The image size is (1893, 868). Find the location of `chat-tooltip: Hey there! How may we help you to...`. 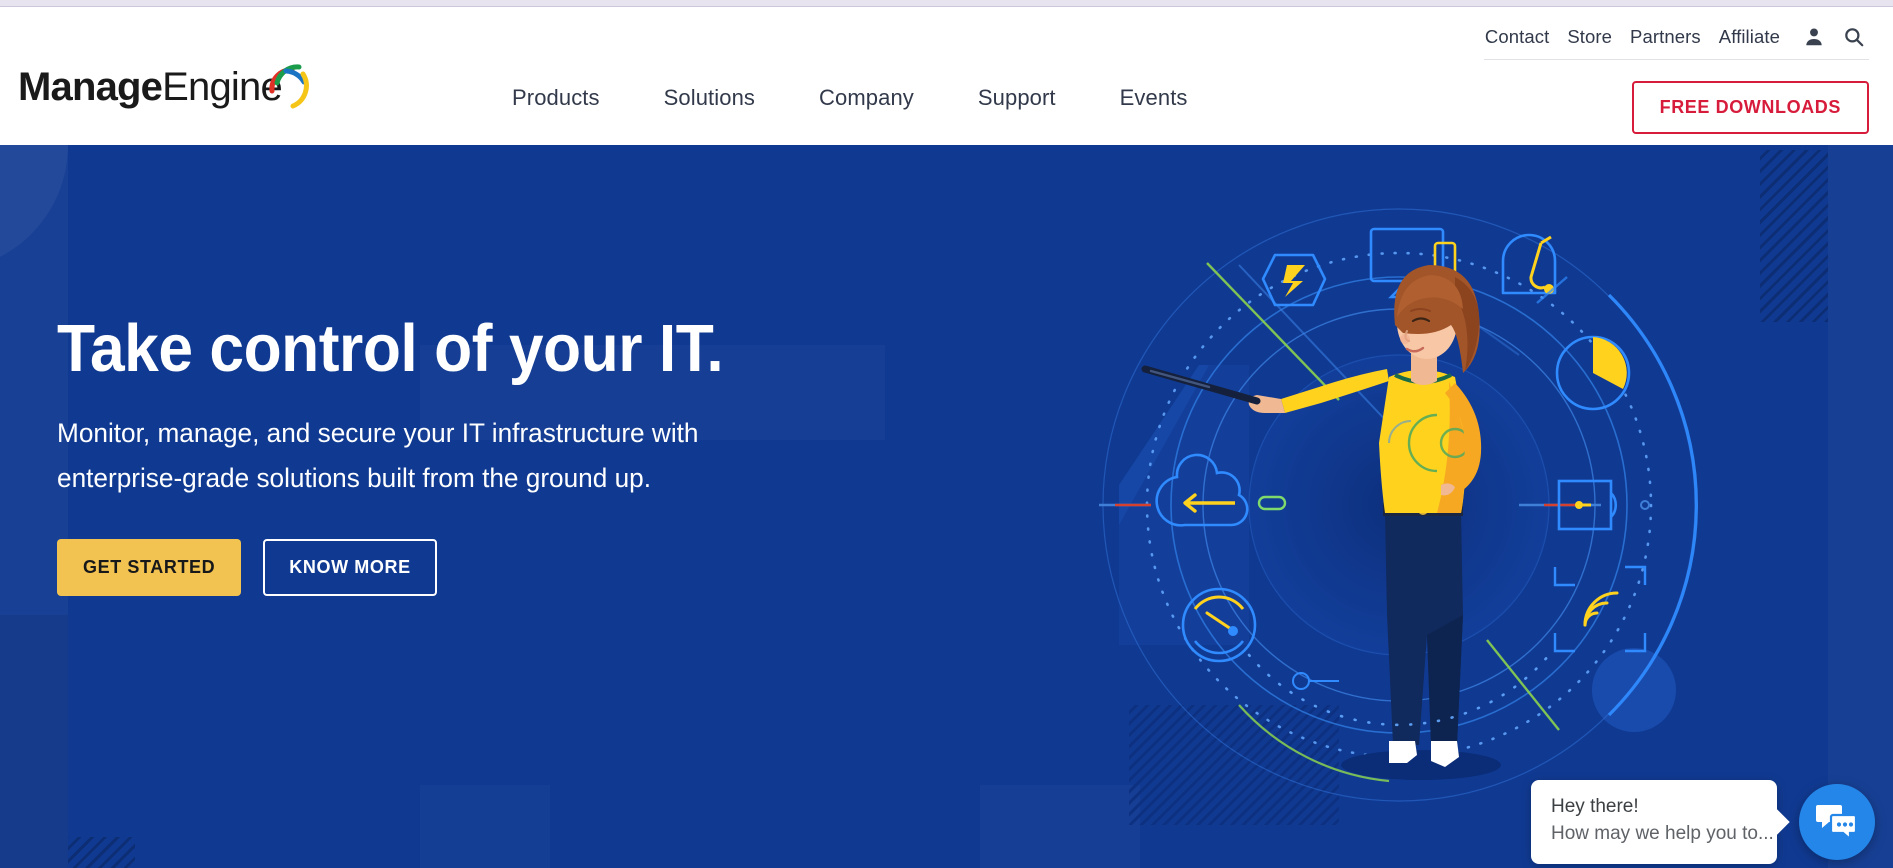

chat-tooltip: Hey there! How may we help you to... is located at coordinates (1654, 822).